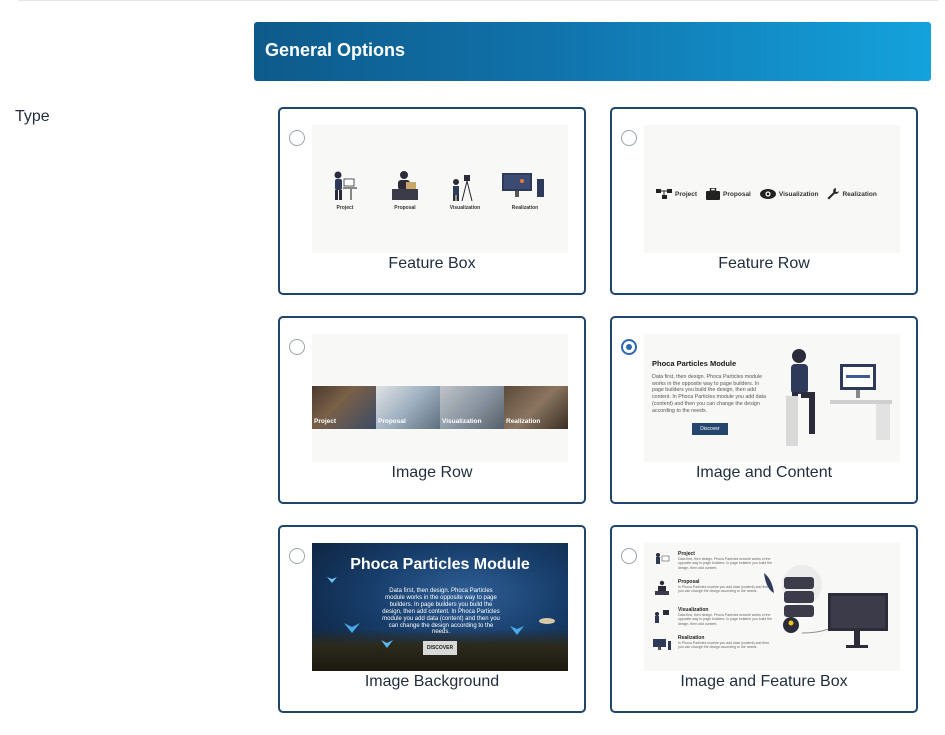  I want to click on wrench-icon, so click(833, 194).